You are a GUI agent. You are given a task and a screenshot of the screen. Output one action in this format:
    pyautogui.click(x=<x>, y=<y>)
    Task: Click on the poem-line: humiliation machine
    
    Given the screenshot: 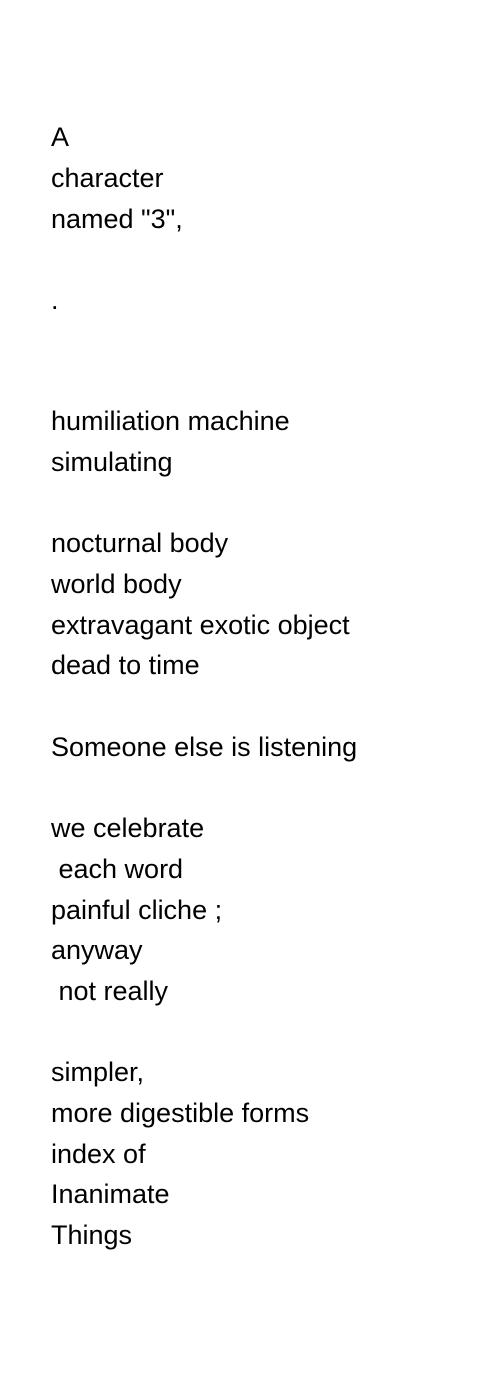 What is the action you would take?
    pyautogui.click(x=170, y=421)
    